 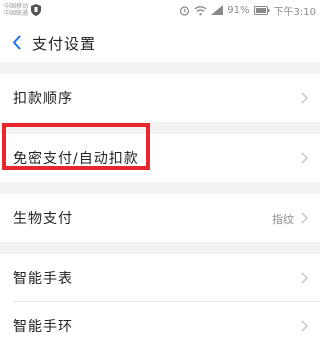 I want to click on wifi-icon, so click(x=200, y=10).